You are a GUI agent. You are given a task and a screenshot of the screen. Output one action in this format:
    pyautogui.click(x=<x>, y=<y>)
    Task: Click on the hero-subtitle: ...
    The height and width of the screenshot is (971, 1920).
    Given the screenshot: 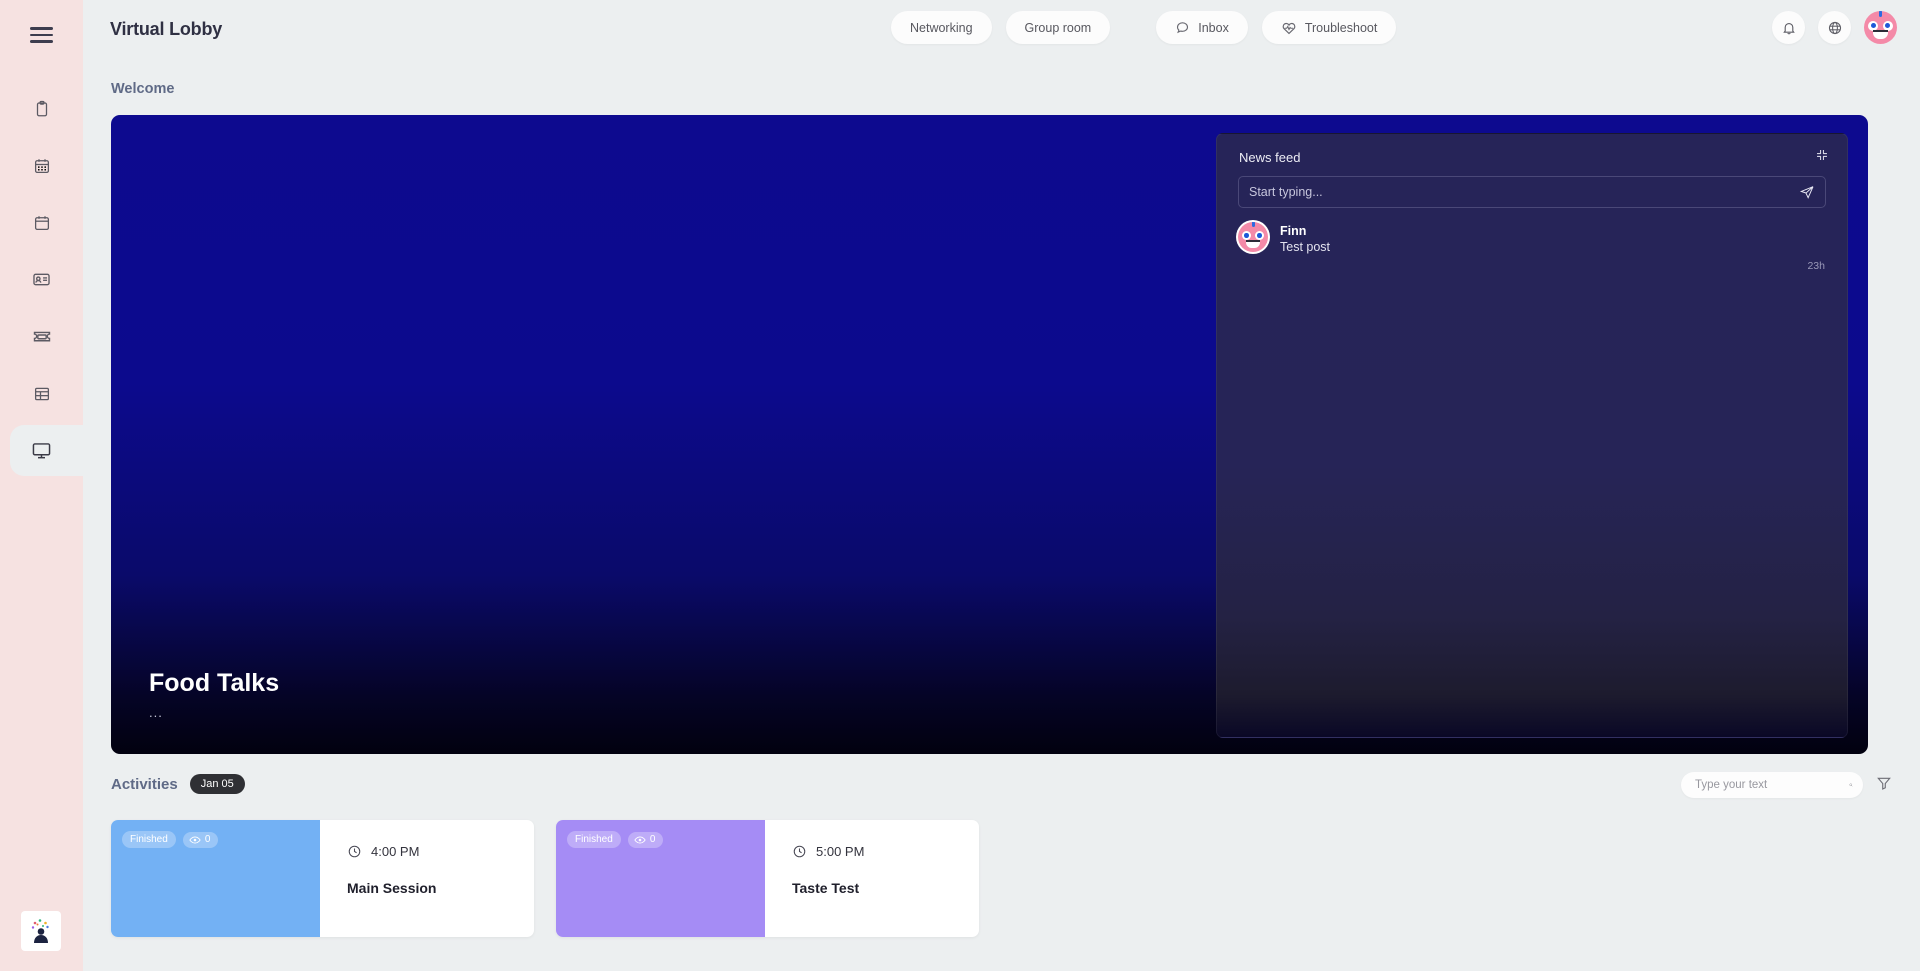 What is the action you would take?
    pyautogui.click(x=156, y=712)
    